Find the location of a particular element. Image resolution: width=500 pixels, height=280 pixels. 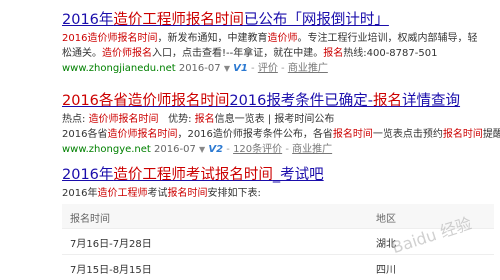

title-seg: 已公布「网报倒计时」 is located at coordinates (316, 20).